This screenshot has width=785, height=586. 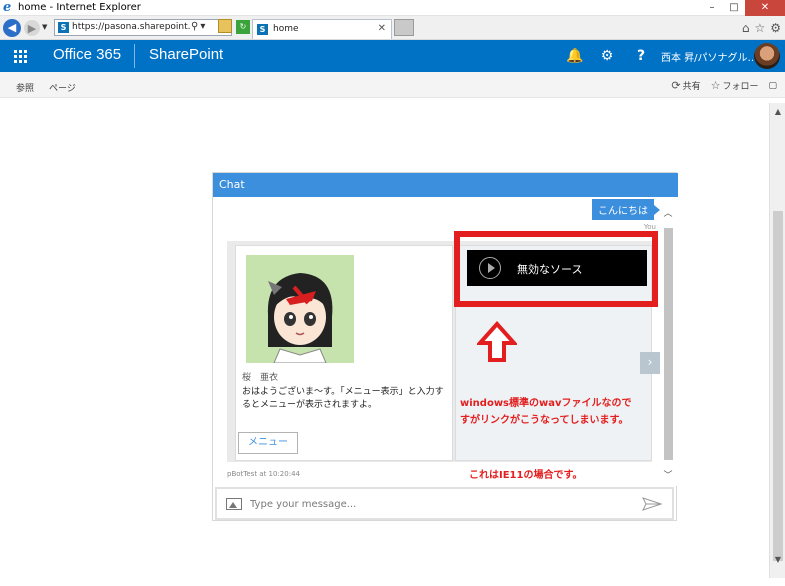 What do you see at coordinates (740, 87) in the screenshot?
I see `follow-label: フォロー` at bounding box center [740, 87].